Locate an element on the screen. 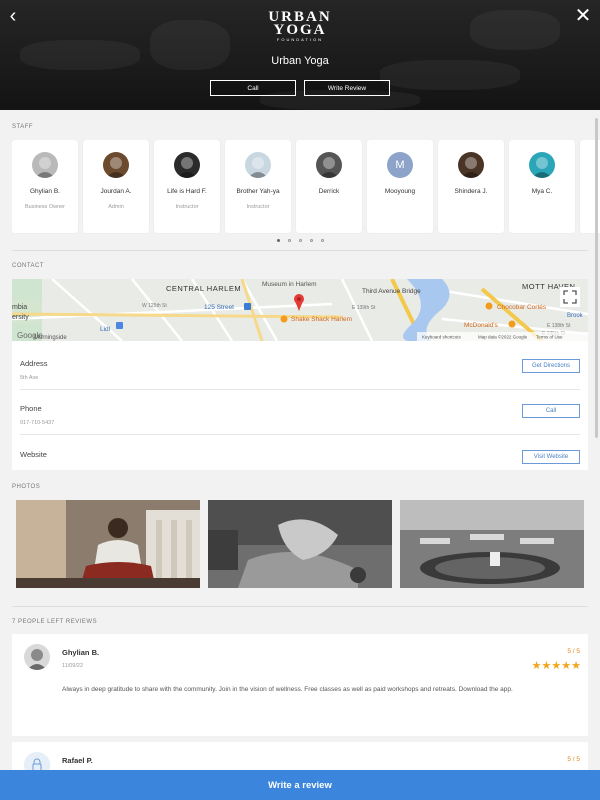  write-a-review-button: Write a review is located at coordinates (300, 785).